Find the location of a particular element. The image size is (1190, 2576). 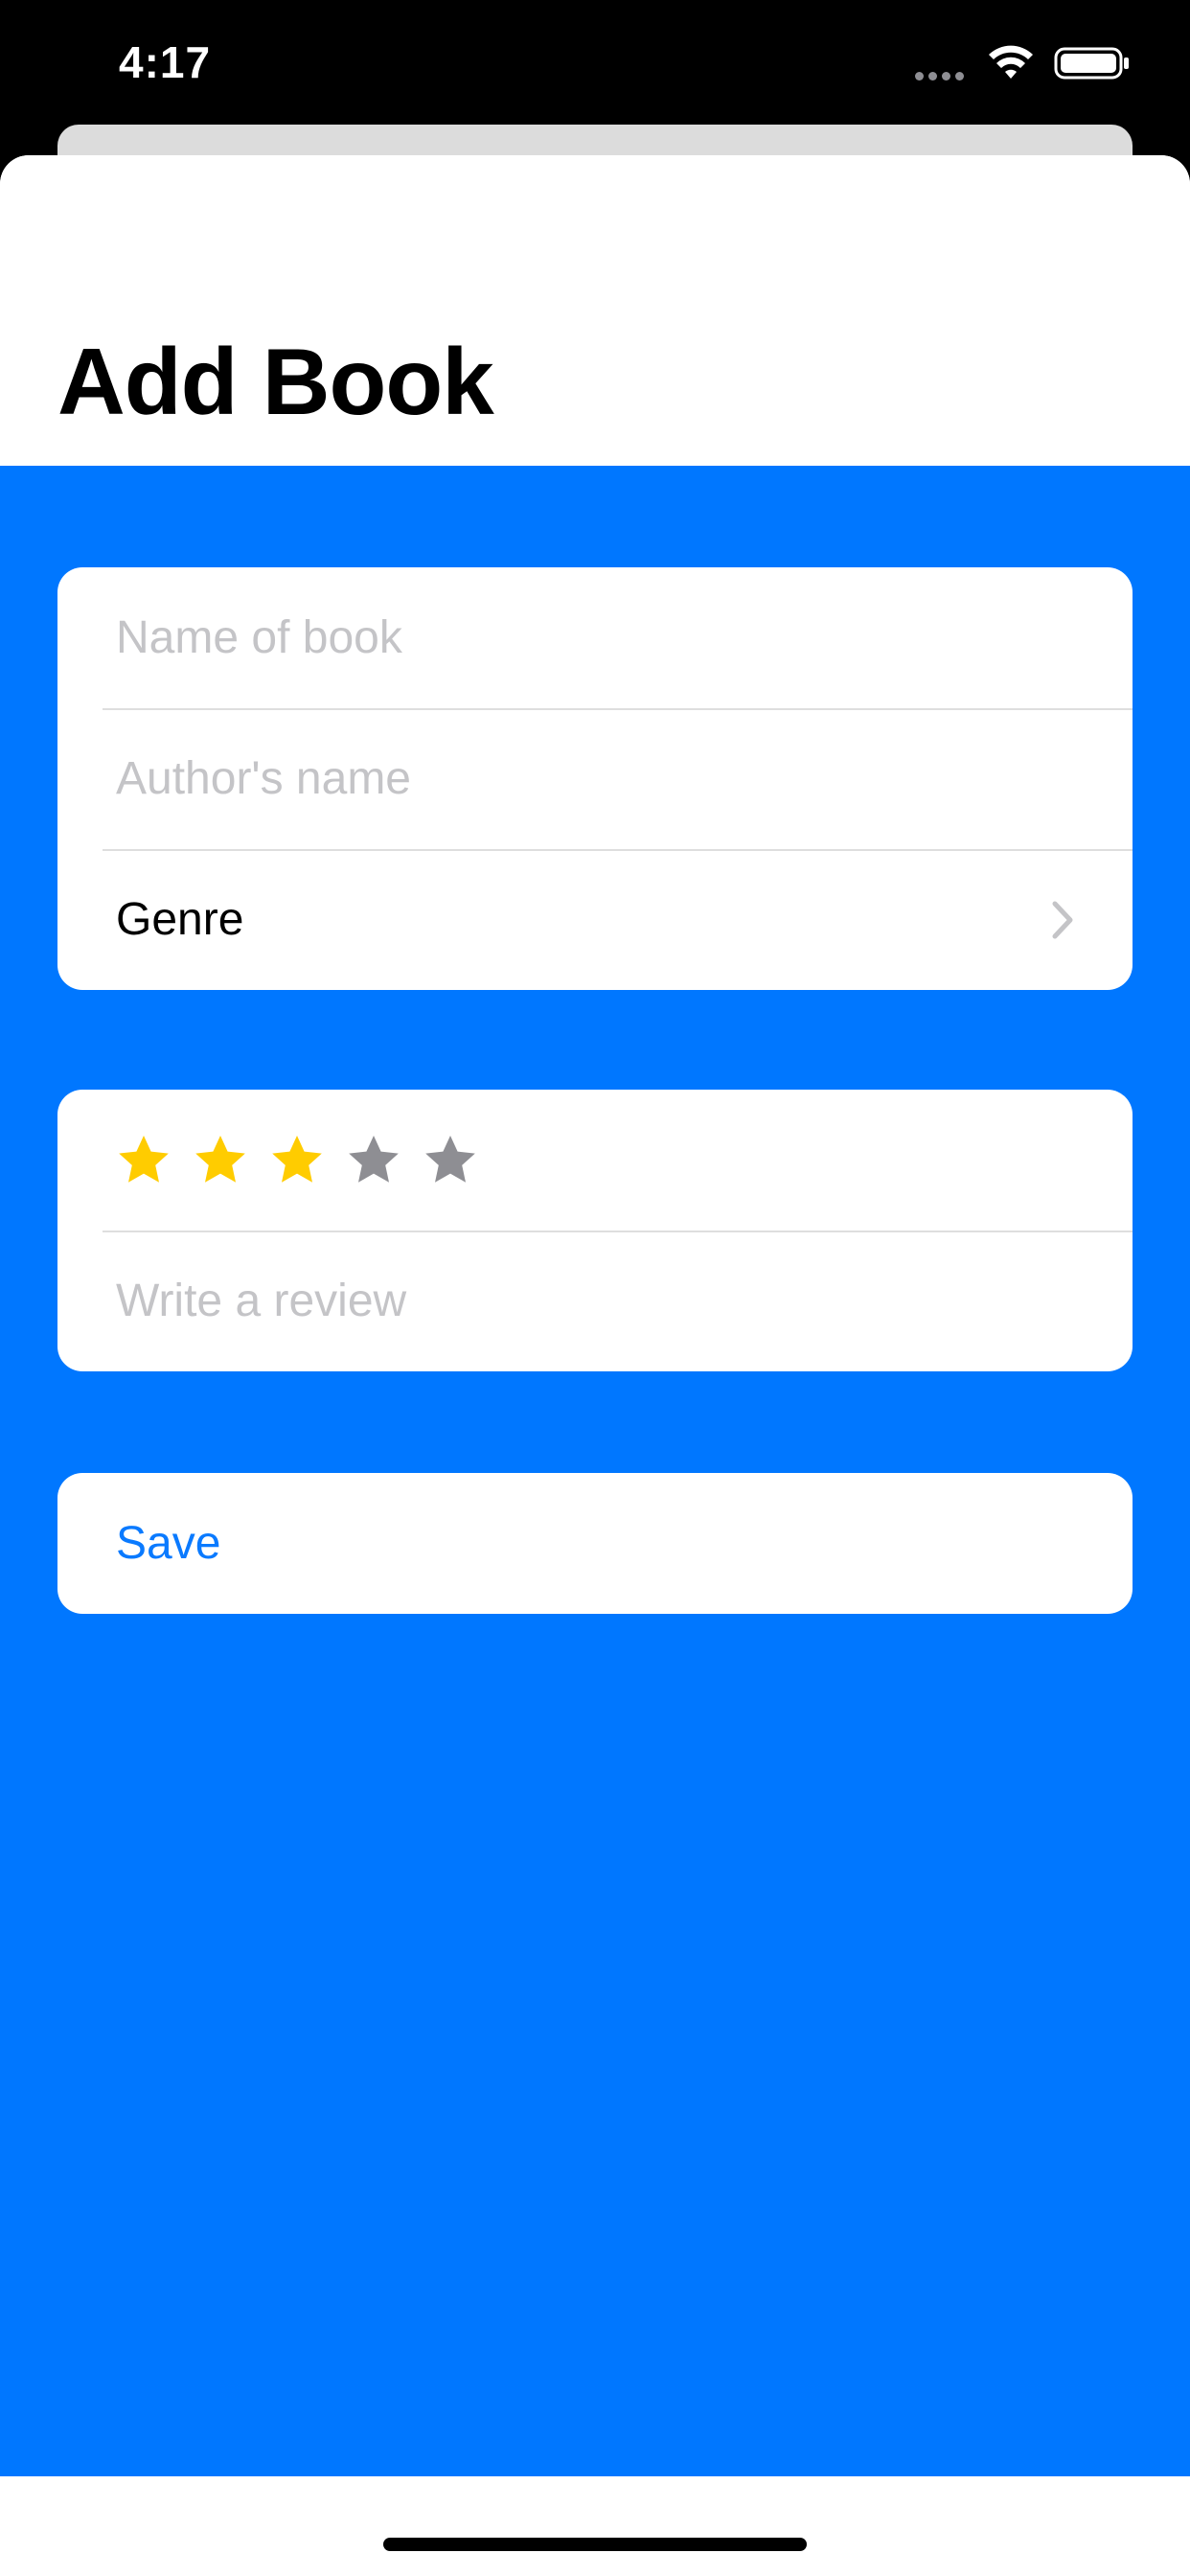

status-time: 4:17 is located at coordinates (166, 62).